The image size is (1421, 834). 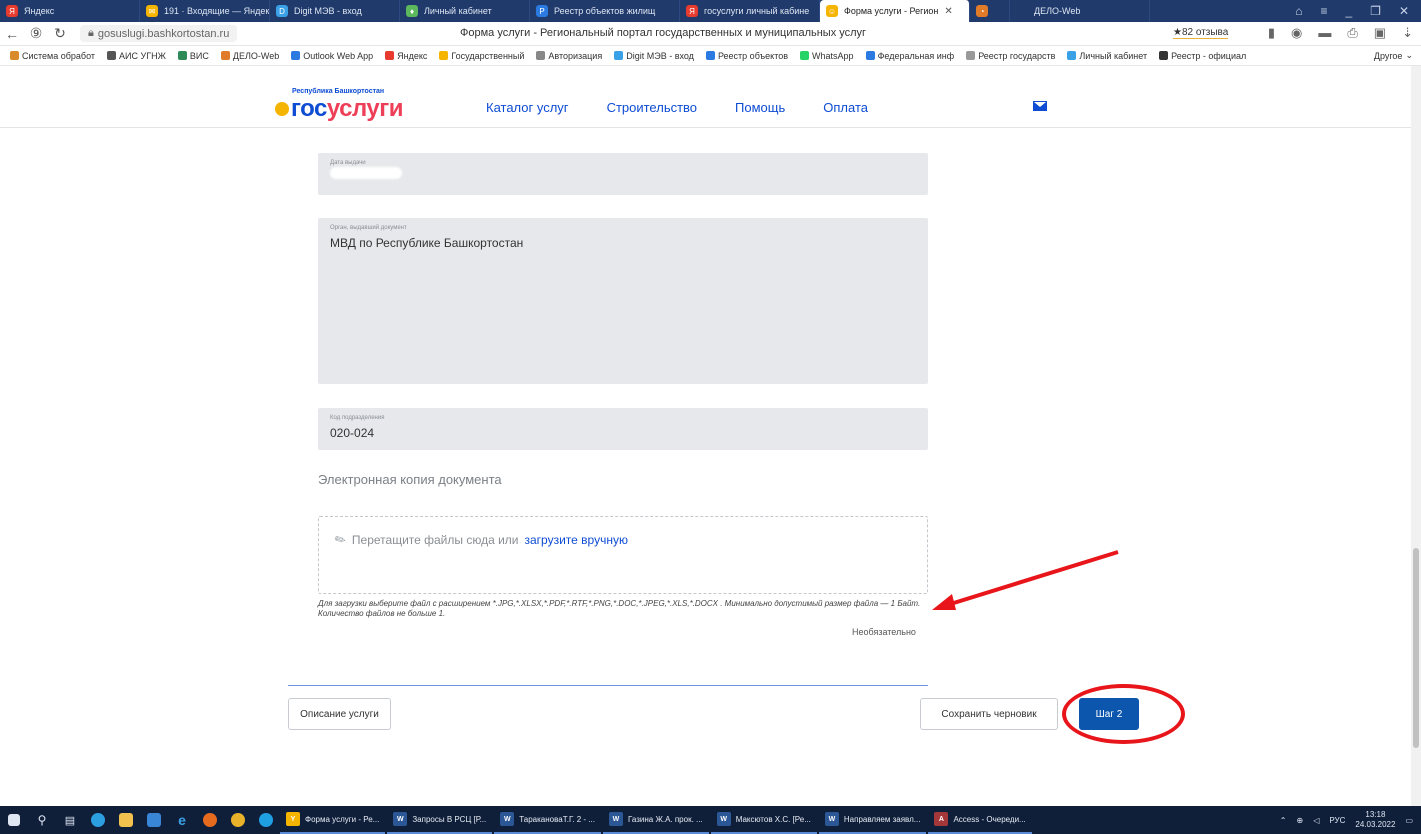 I want to click on url-field: 🔒︎ gosuslugi.bashkortostan.ru, so click(x=159, y=33).